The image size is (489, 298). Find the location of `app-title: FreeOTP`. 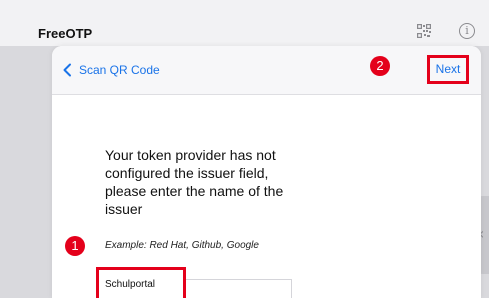

app-title: FreeOTP is located at coordinates (65, 33).